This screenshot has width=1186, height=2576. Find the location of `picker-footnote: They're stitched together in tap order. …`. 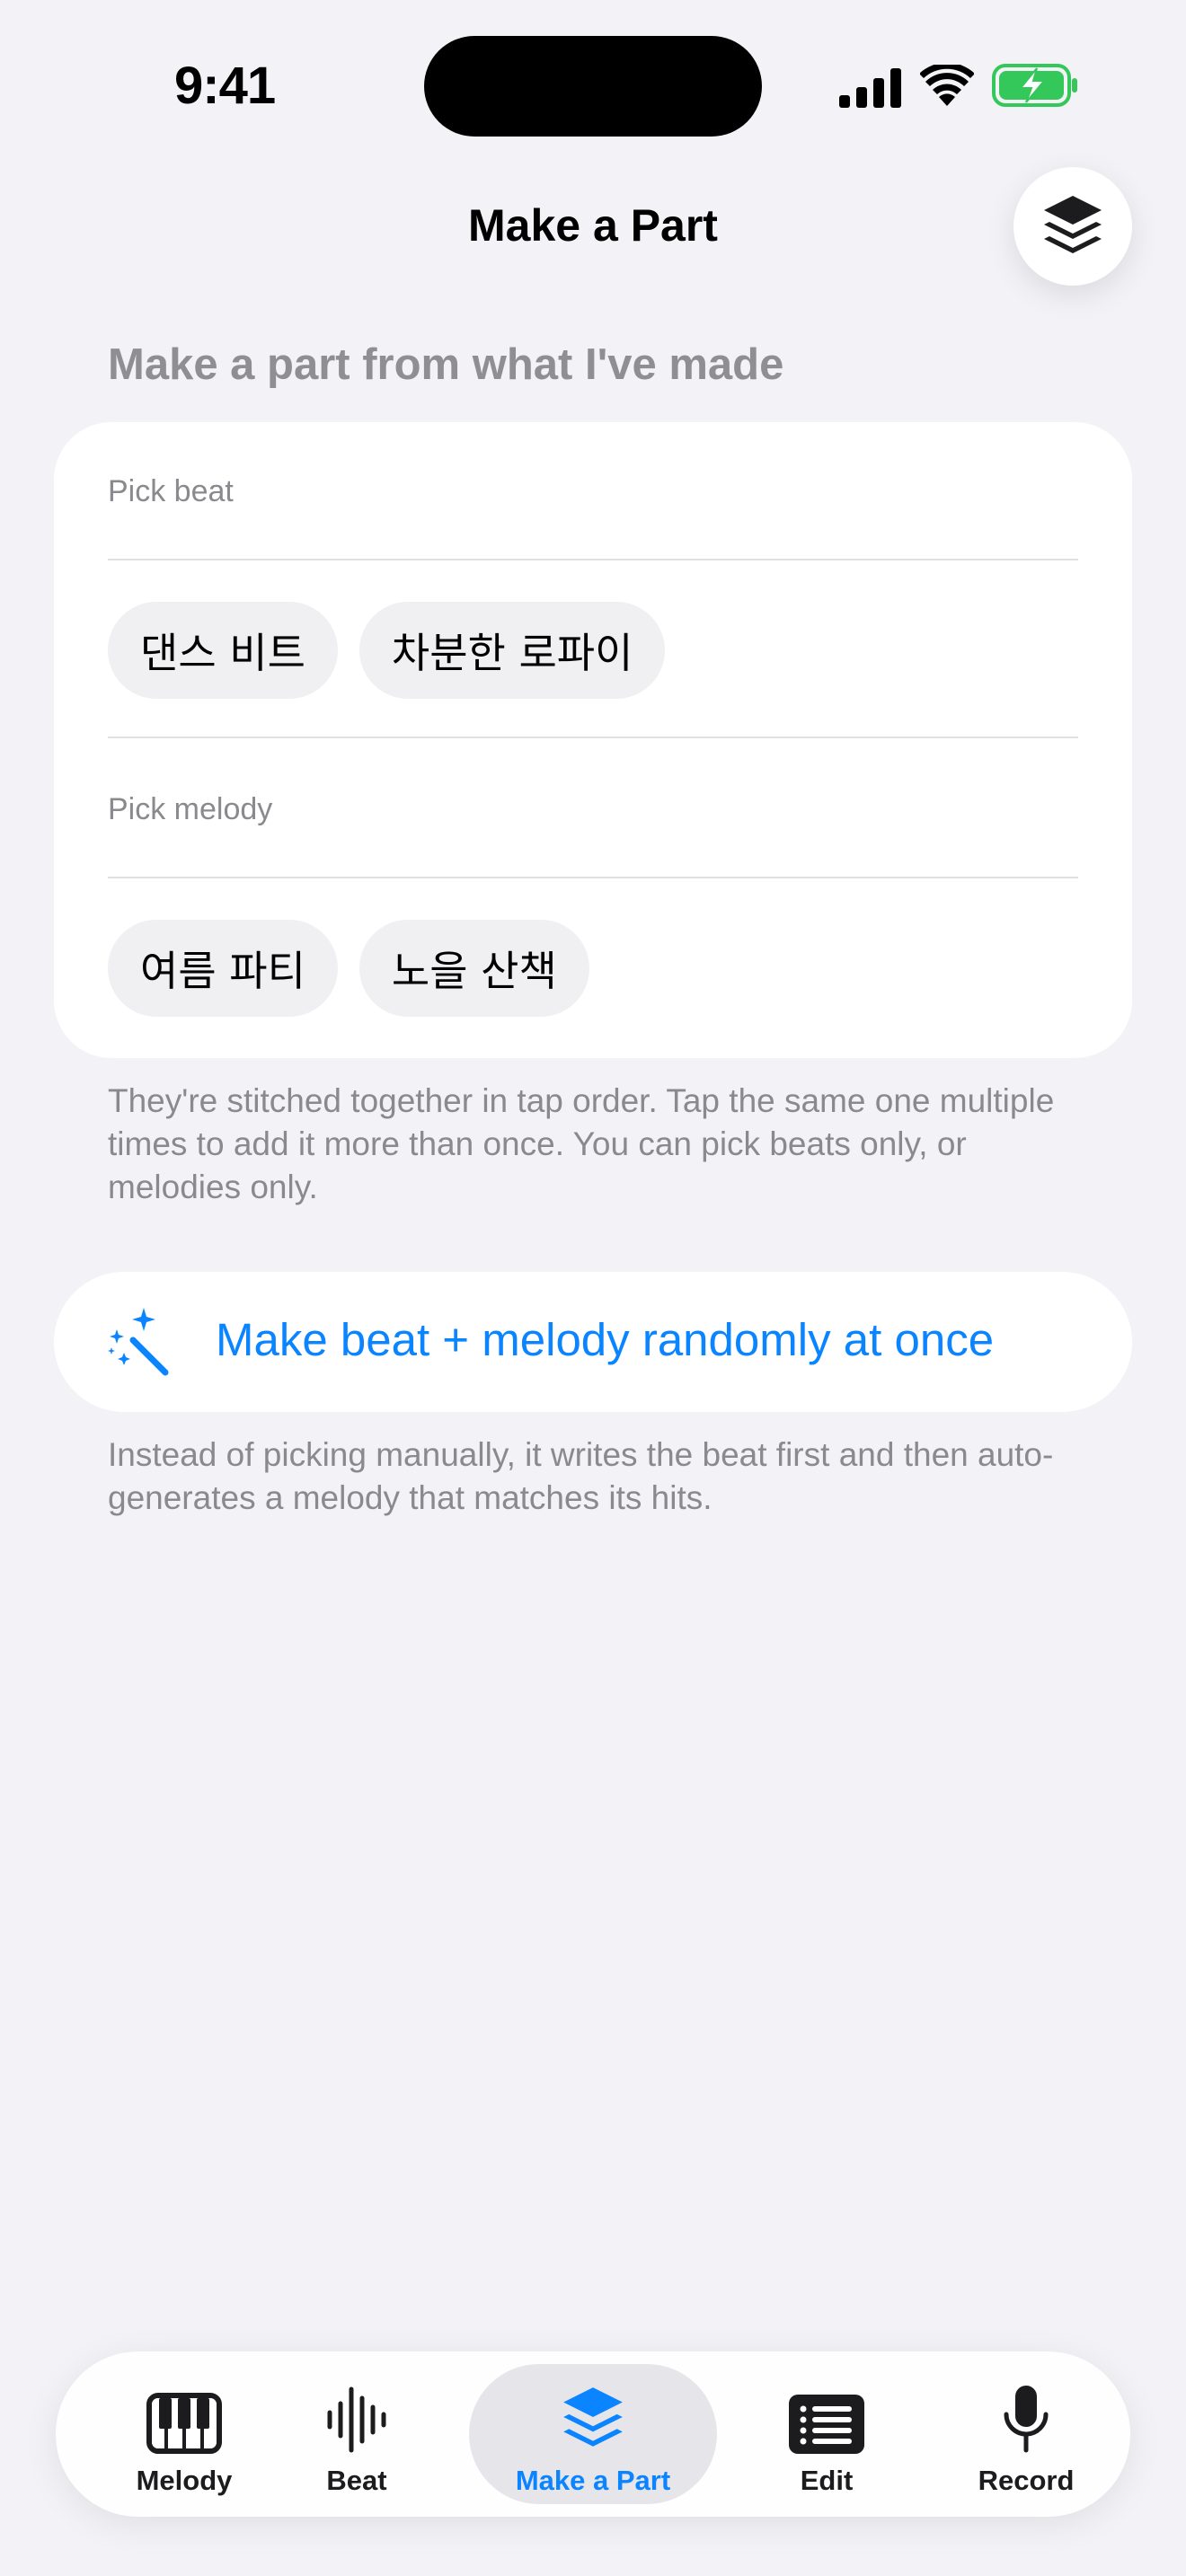

picker-footnote: They're stitched together in tap order. … is located at coordinates (581, 1143).